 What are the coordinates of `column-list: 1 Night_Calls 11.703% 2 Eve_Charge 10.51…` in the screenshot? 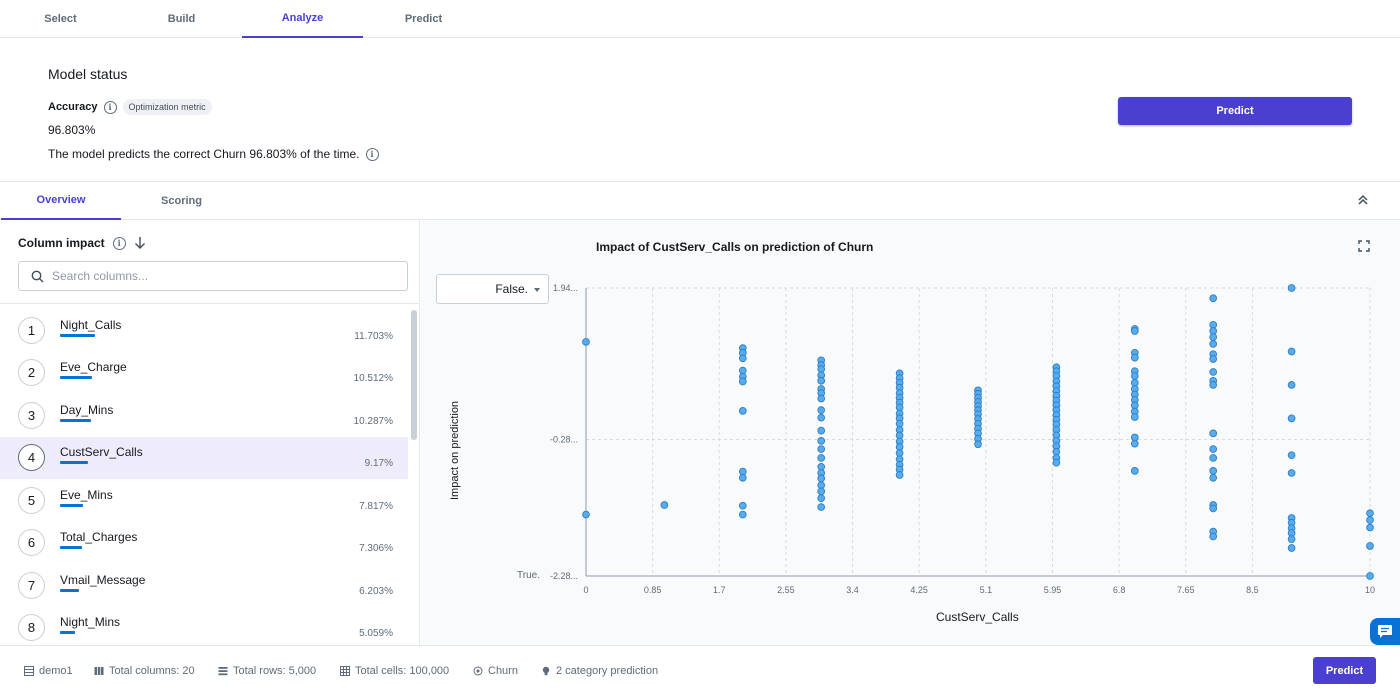 It's located at (210, 474).